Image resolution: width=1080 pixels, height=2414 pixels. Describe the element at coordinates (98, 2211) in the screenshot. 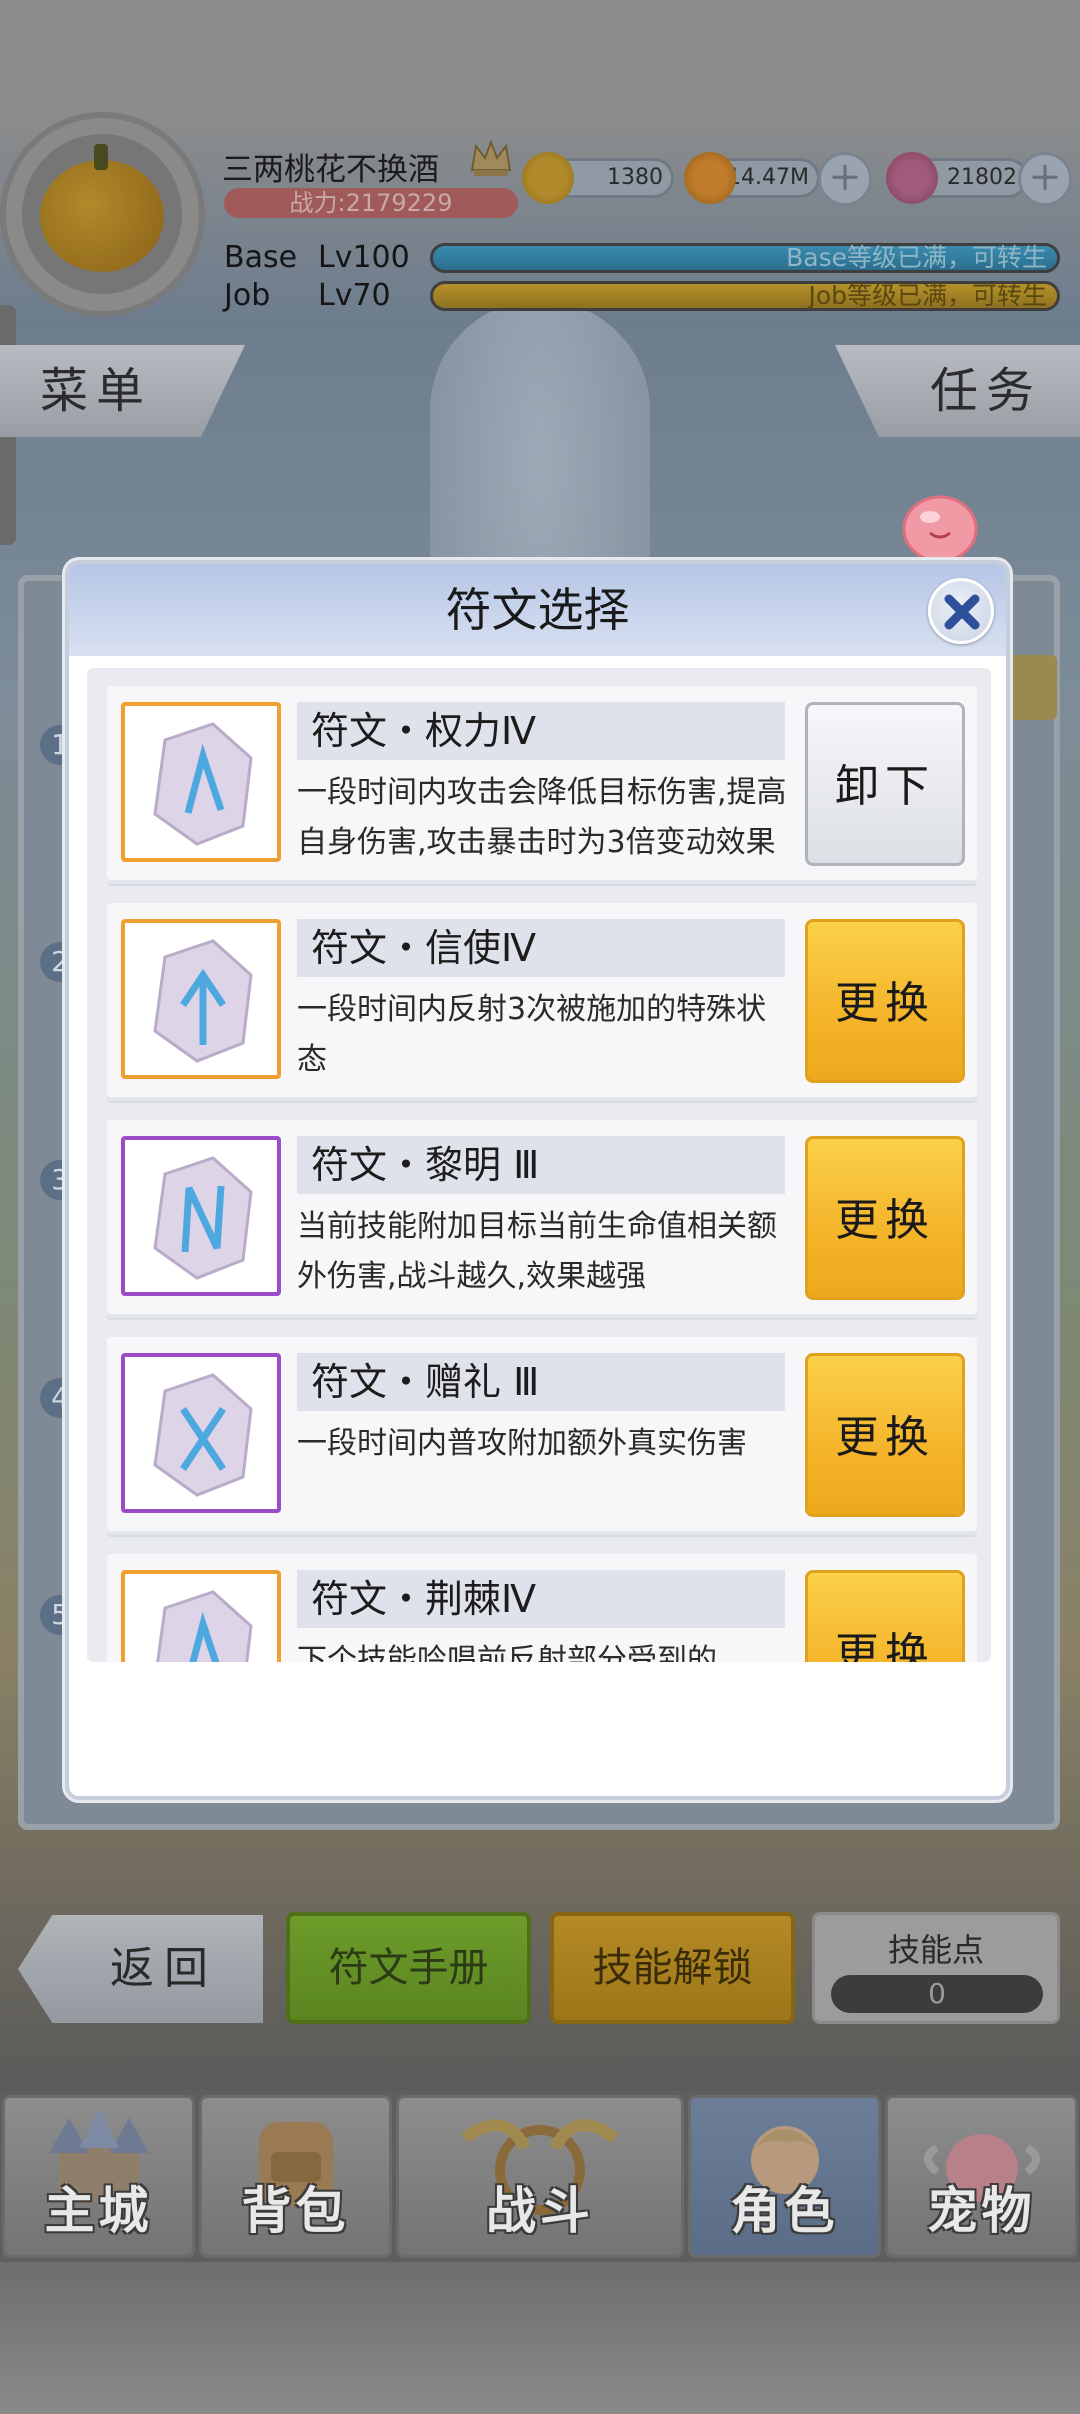

I see `nav-label: 主城` at that location.